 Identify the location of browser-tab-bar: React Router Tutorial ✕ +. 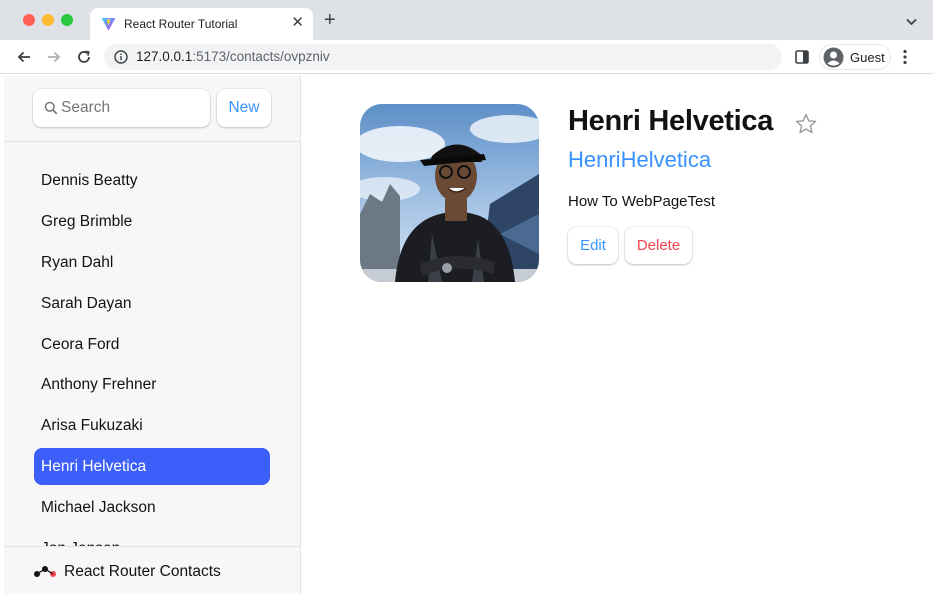
(466, 20).